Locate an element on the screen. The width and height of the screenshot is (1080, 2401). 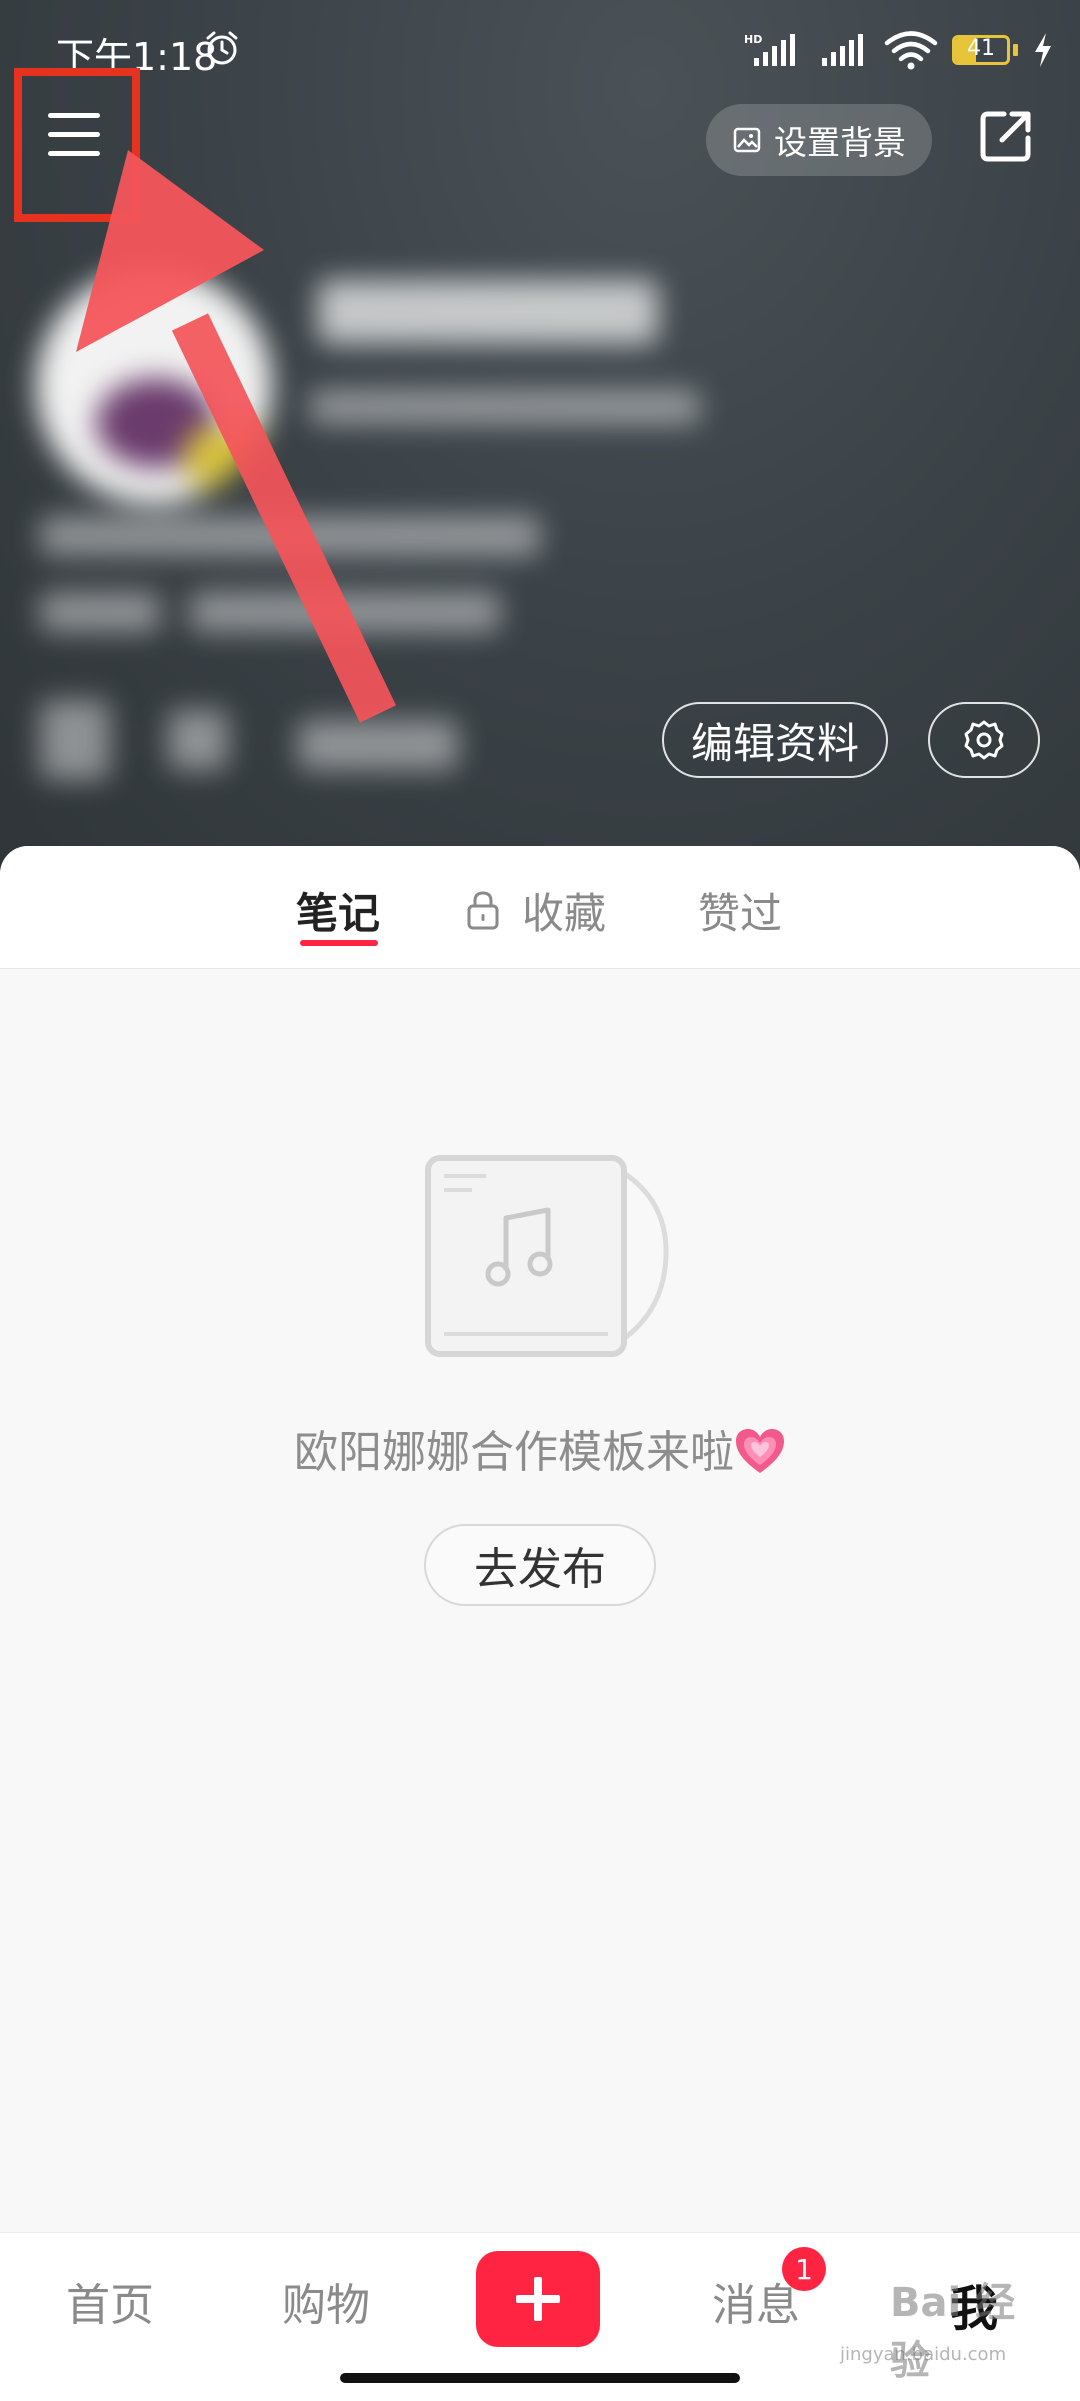
tab-notes: 笔记 is located at coordinates (338, 910).